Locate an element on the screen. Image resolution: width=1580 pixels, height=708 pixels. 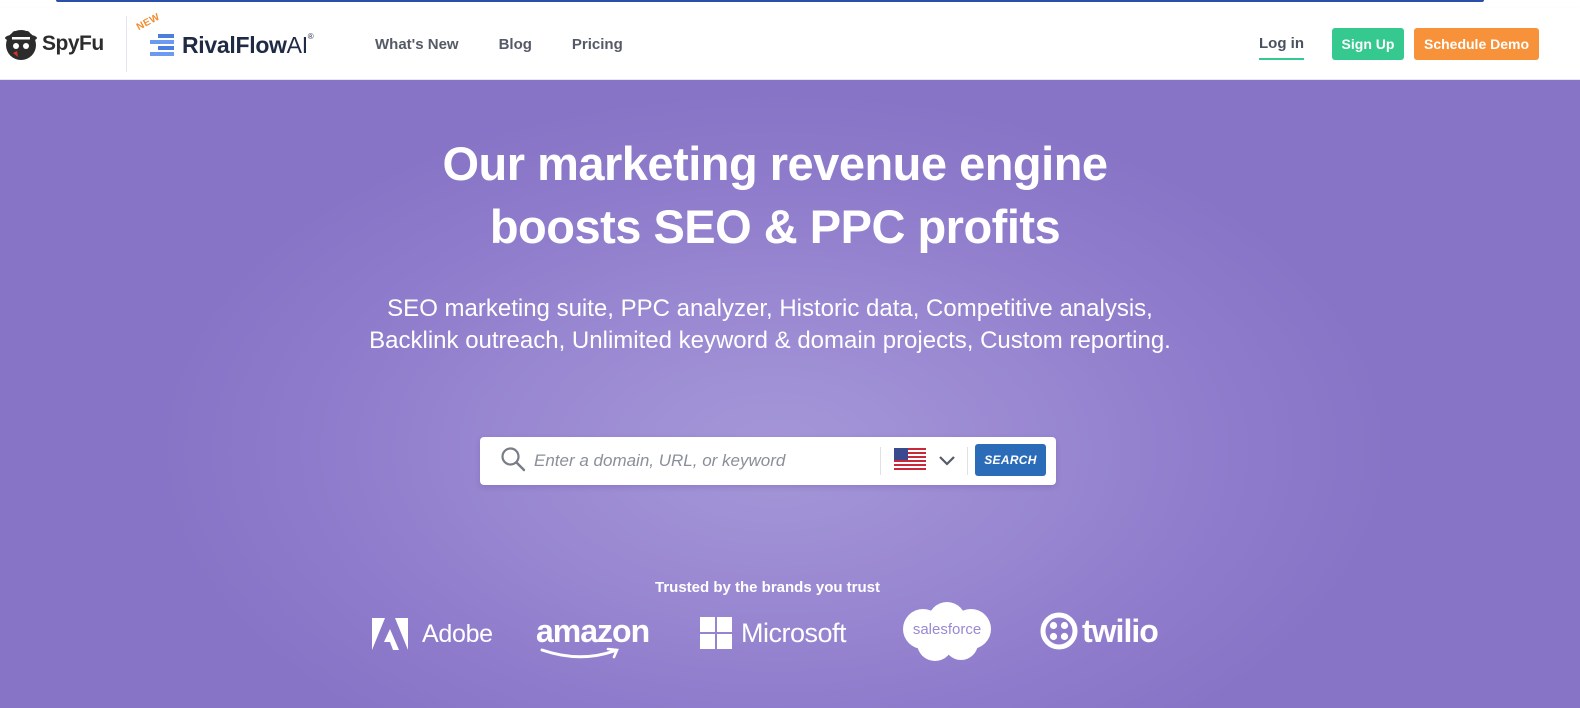
brand-microsoft: Microsoft is located at coordinates (773, 633).